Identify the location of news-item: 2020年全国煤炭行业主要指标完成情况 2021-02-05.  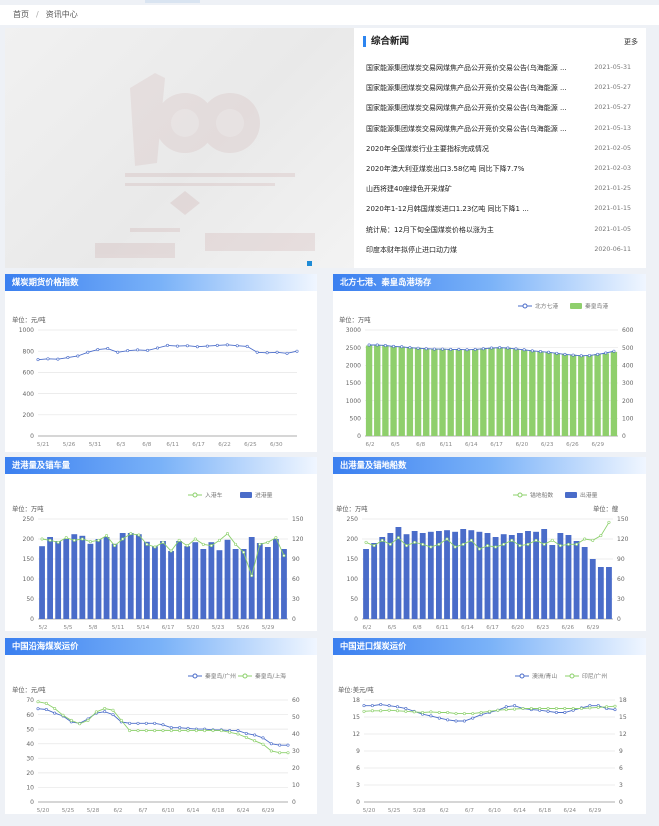
(498, 149).